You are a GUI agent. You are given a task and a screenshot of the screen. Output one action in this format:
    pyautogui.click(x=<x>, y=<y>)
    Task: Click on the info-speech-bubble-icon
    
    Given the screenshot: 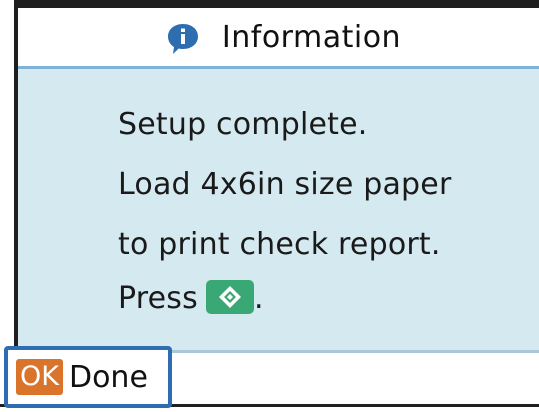 What is the action you would take?
    pyautogui.click(x=183, y=39)
    